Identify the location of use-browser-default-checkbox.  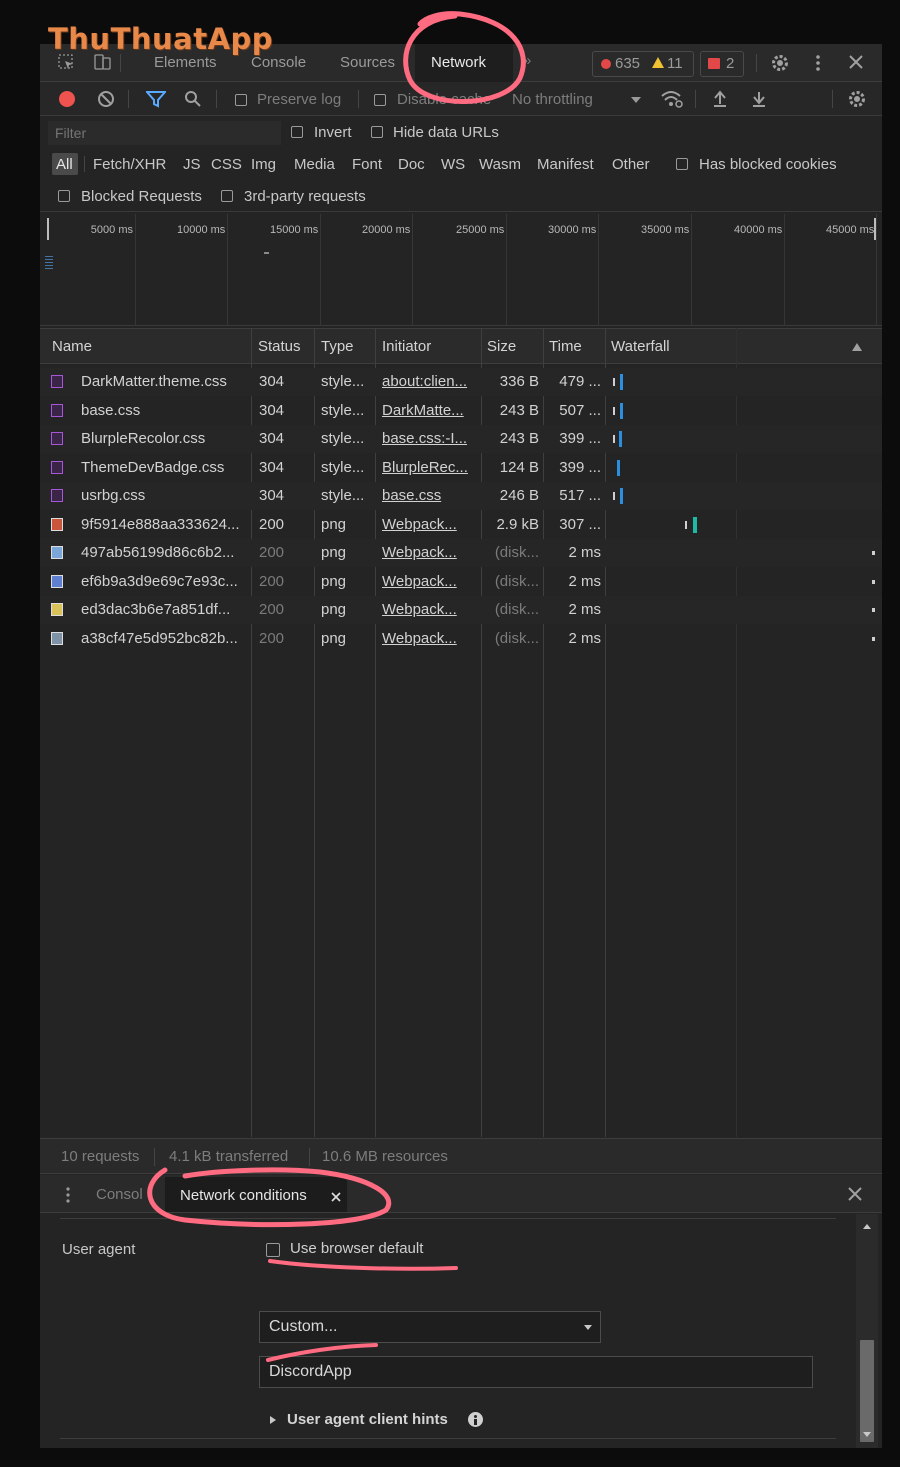
(273, 1250).